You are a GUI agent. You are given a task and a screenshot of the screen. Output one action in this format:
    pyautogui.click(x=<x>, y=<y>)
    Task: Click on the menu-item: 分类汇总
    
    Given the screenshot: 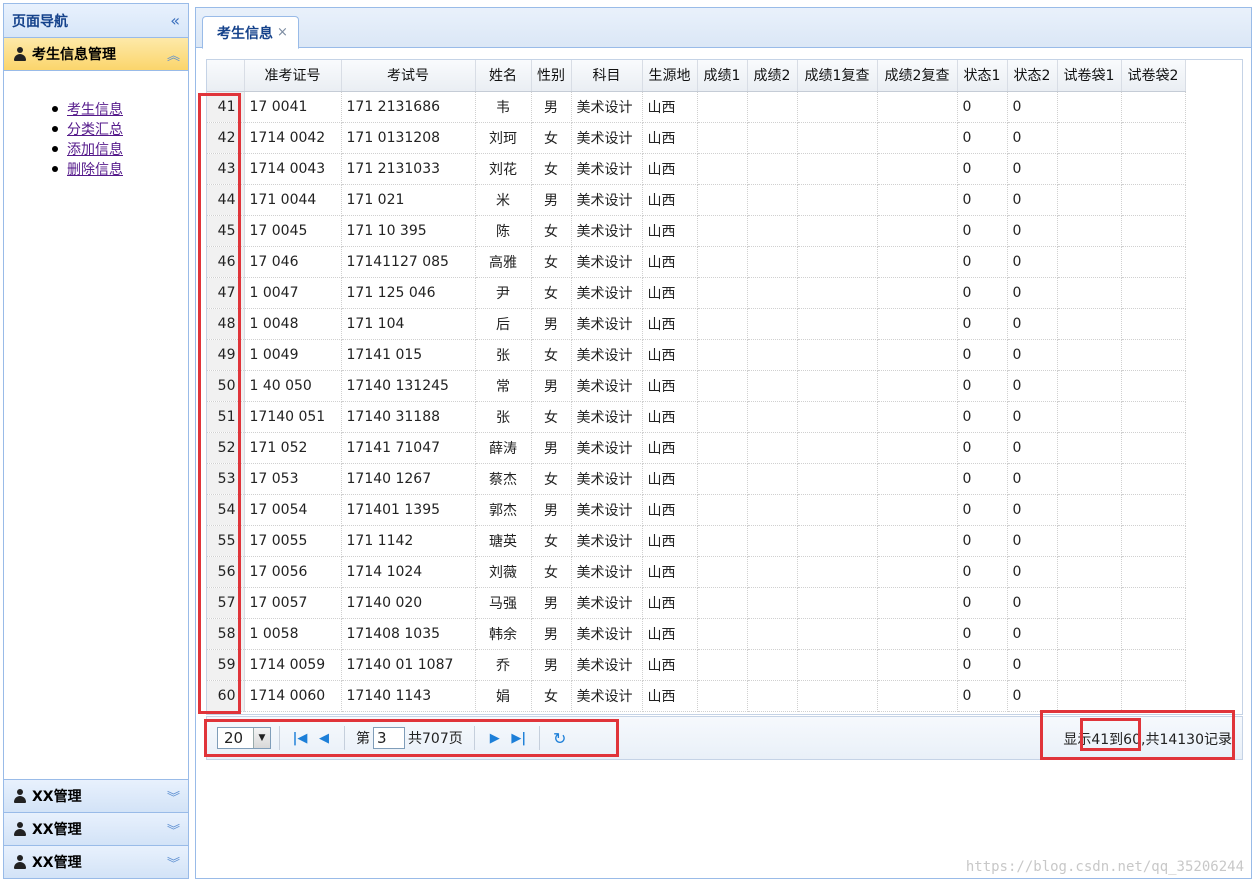 What is the action you would take?
    pyautogui.click(x=120, y=129)
    